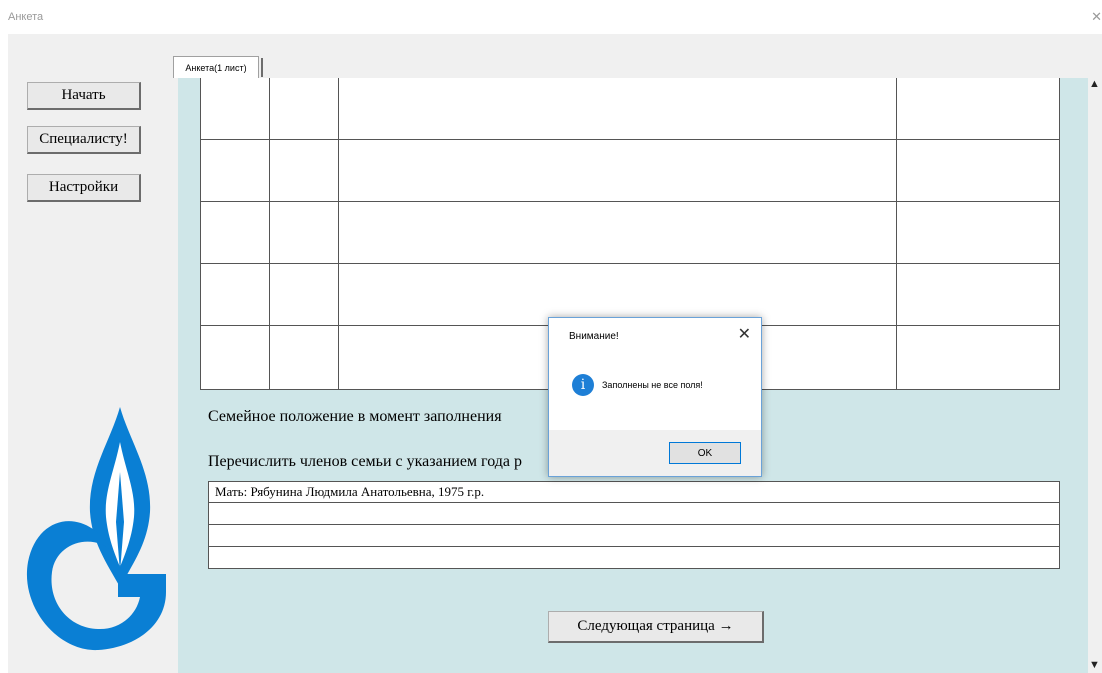  I want to click on ok-button: OK, so click(705, 453).